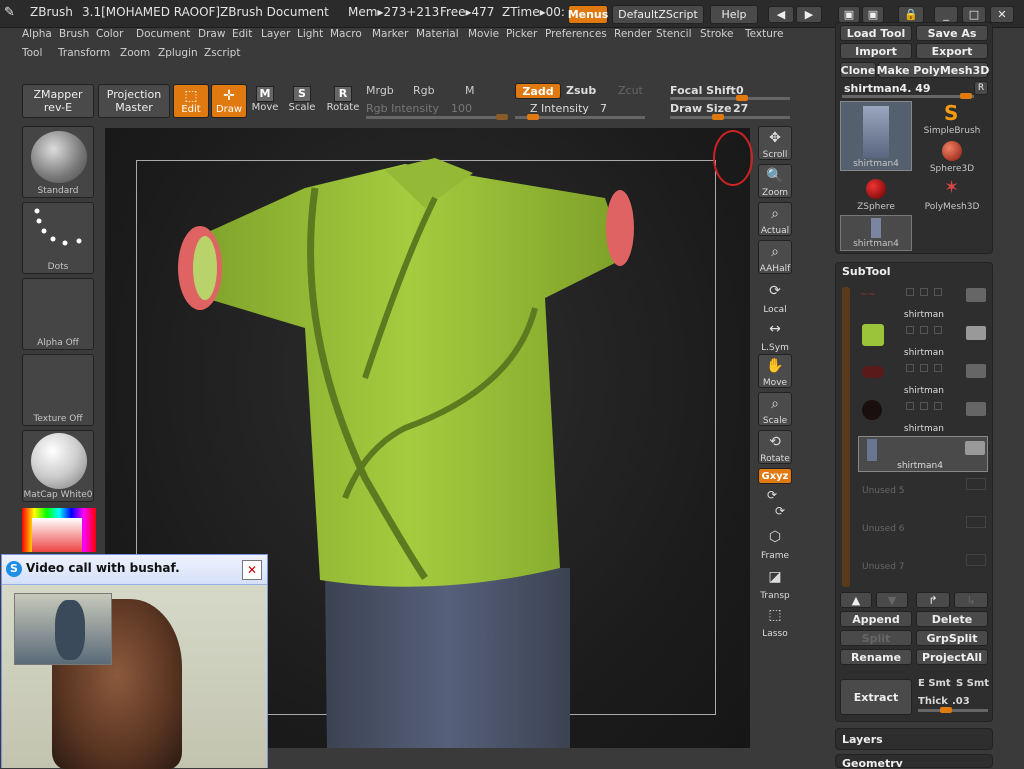 This screenshot has width=1024, height=769. I want to click on rotate-button: R Rotate, so click(343, 102).